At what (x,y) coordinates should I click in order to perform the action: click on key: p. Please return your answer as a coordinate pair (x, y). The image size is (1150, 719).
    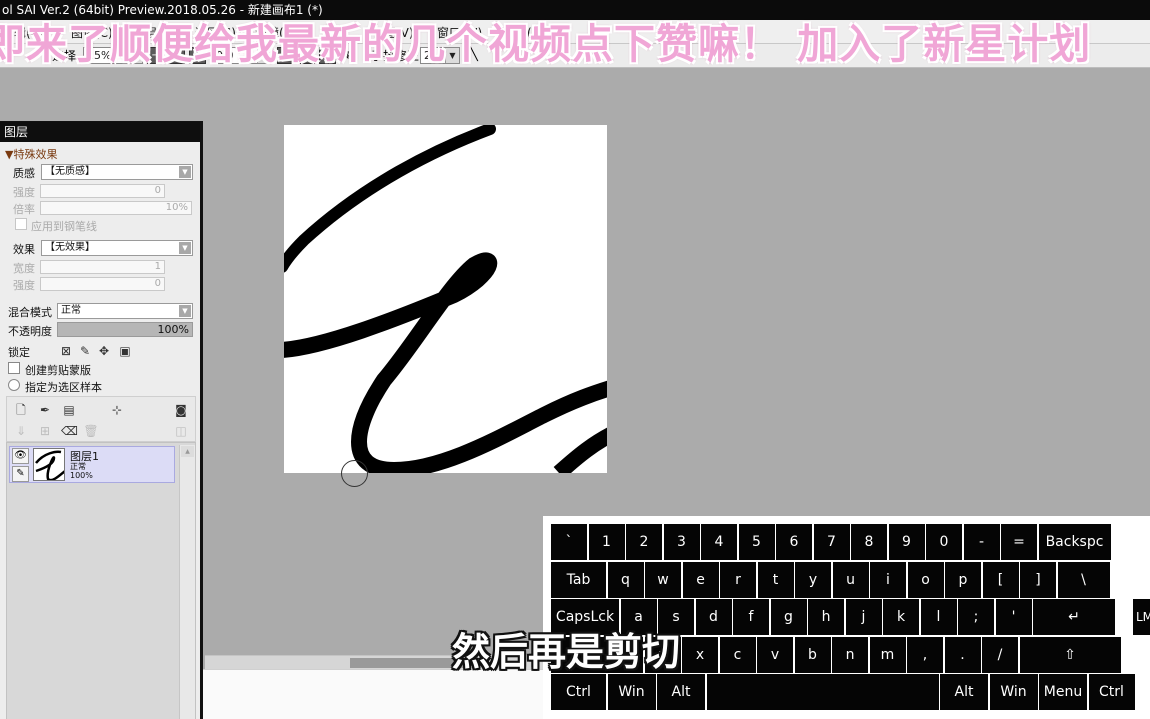
    Looking at the image, I should click on (963, 580).